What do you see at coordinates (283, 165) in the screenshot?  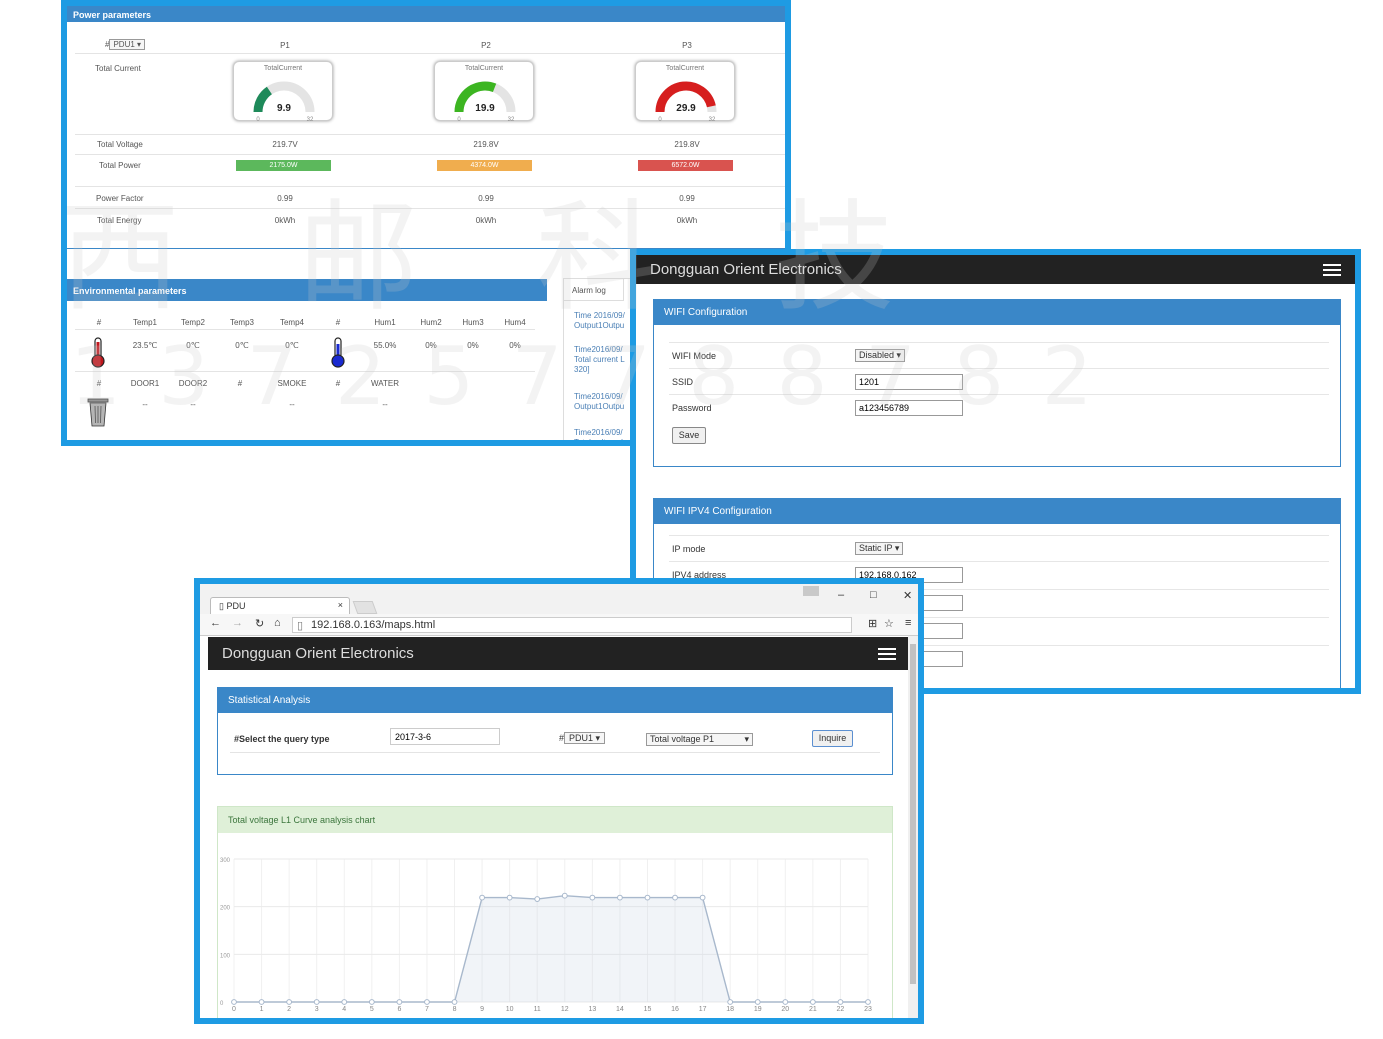 I see `power-bar-p1: 2175.0W` at bounding box center [283, 165].